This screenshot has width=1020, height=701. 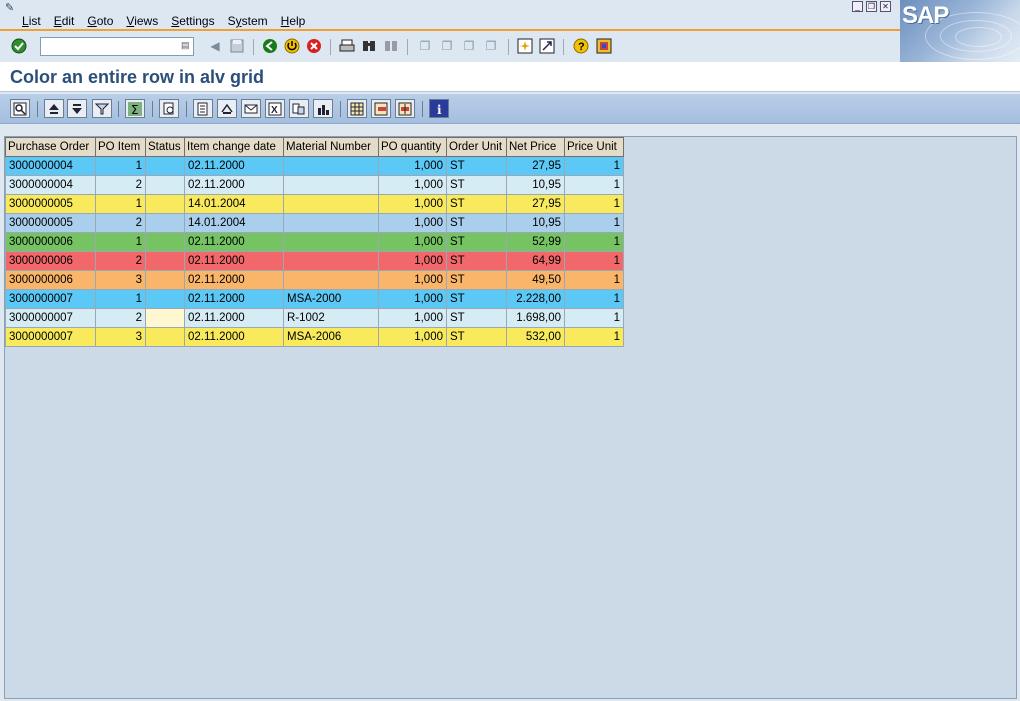 I want to click on word-processing-icon: X, so click(x=275, y=108).